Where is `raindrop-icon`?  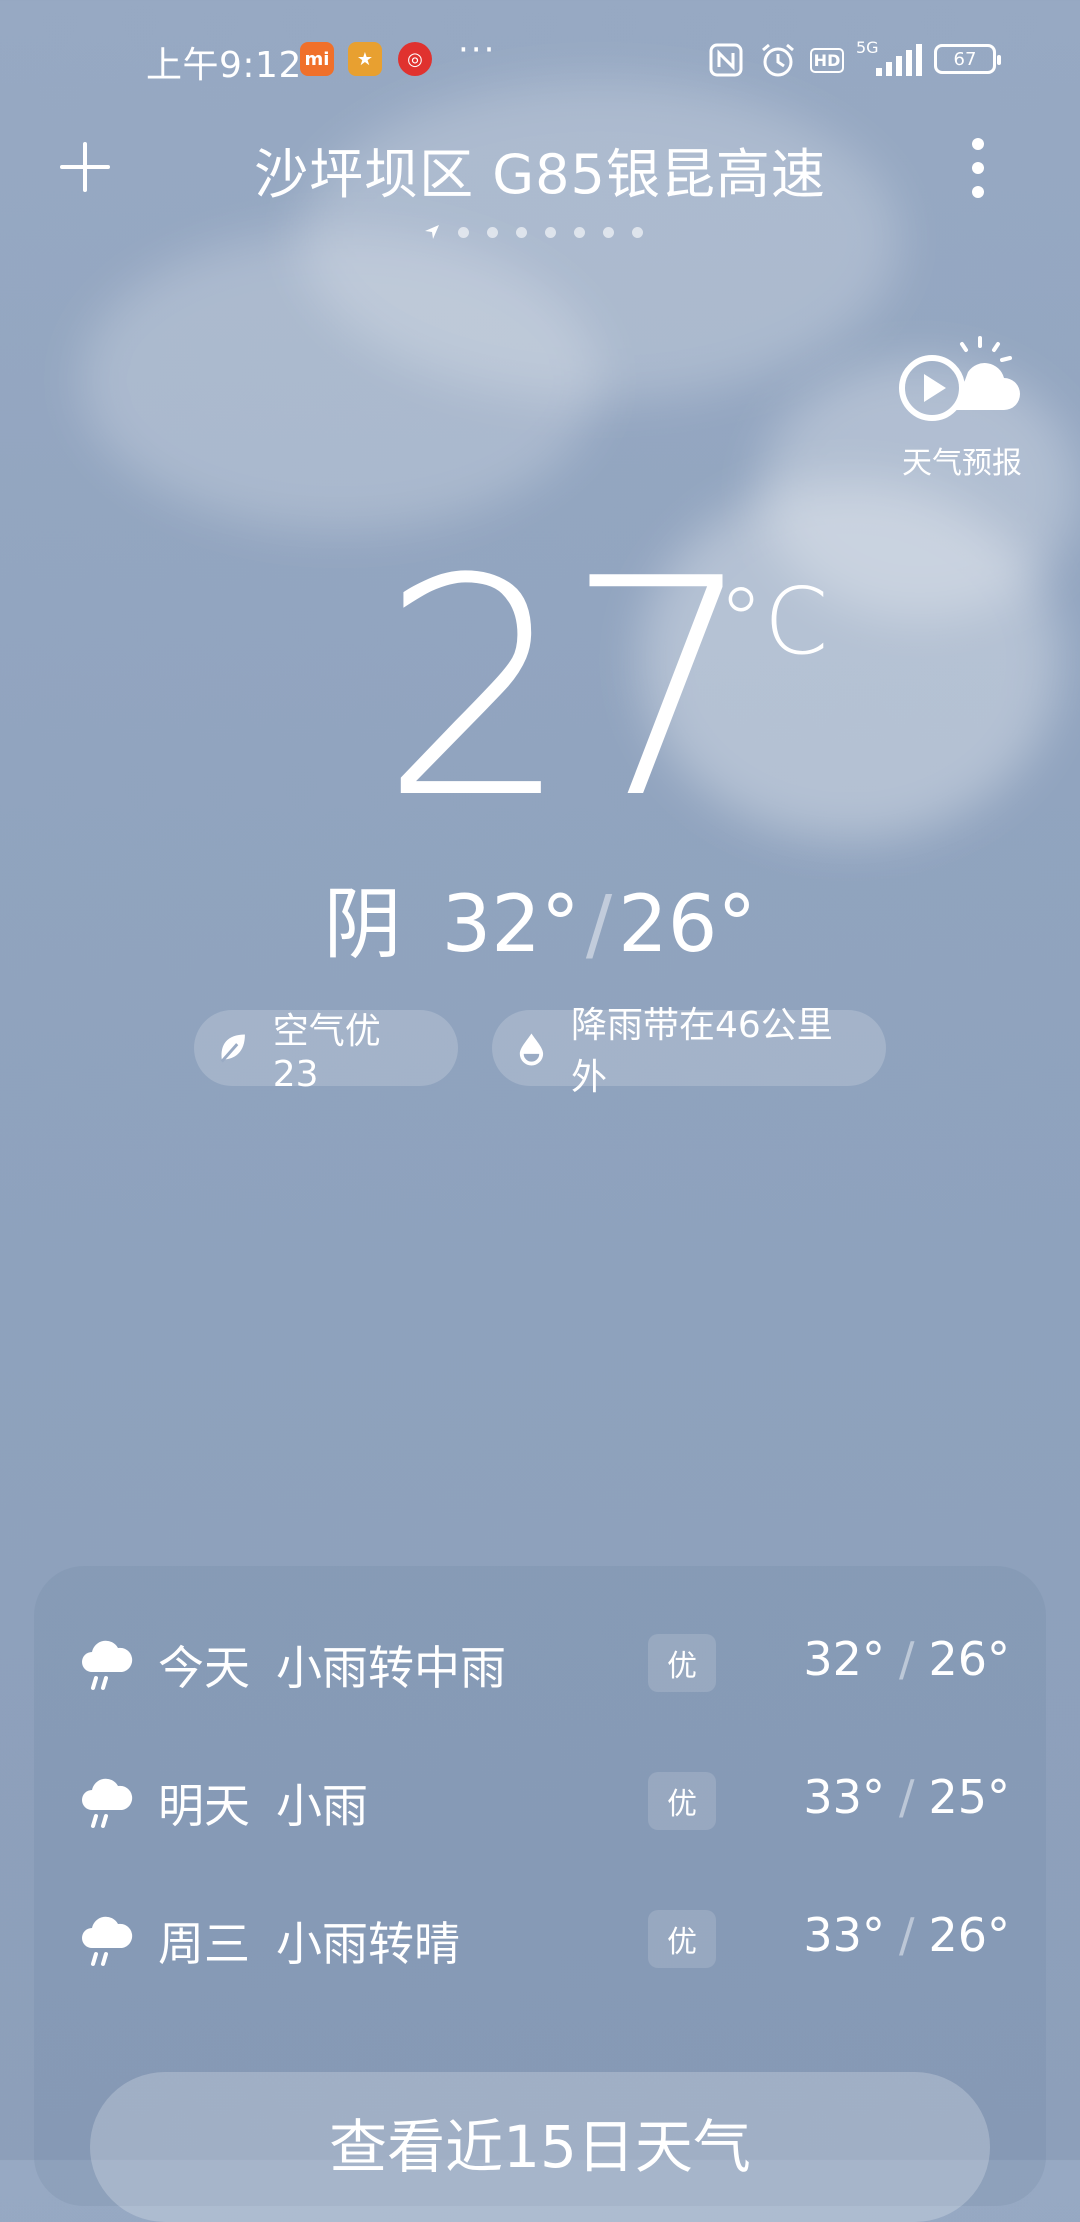 raindrop-icon is located at coordinates (531, 1049).